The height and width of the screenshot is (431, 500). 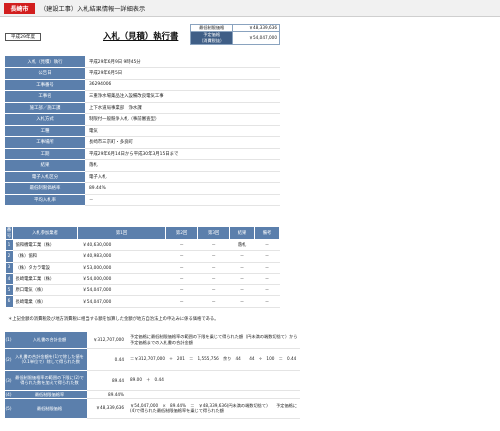 What do you see at coordinates (45, 142) in the screenshot?
I see `info-label: 工事場所` at bounding box center [45, 142].